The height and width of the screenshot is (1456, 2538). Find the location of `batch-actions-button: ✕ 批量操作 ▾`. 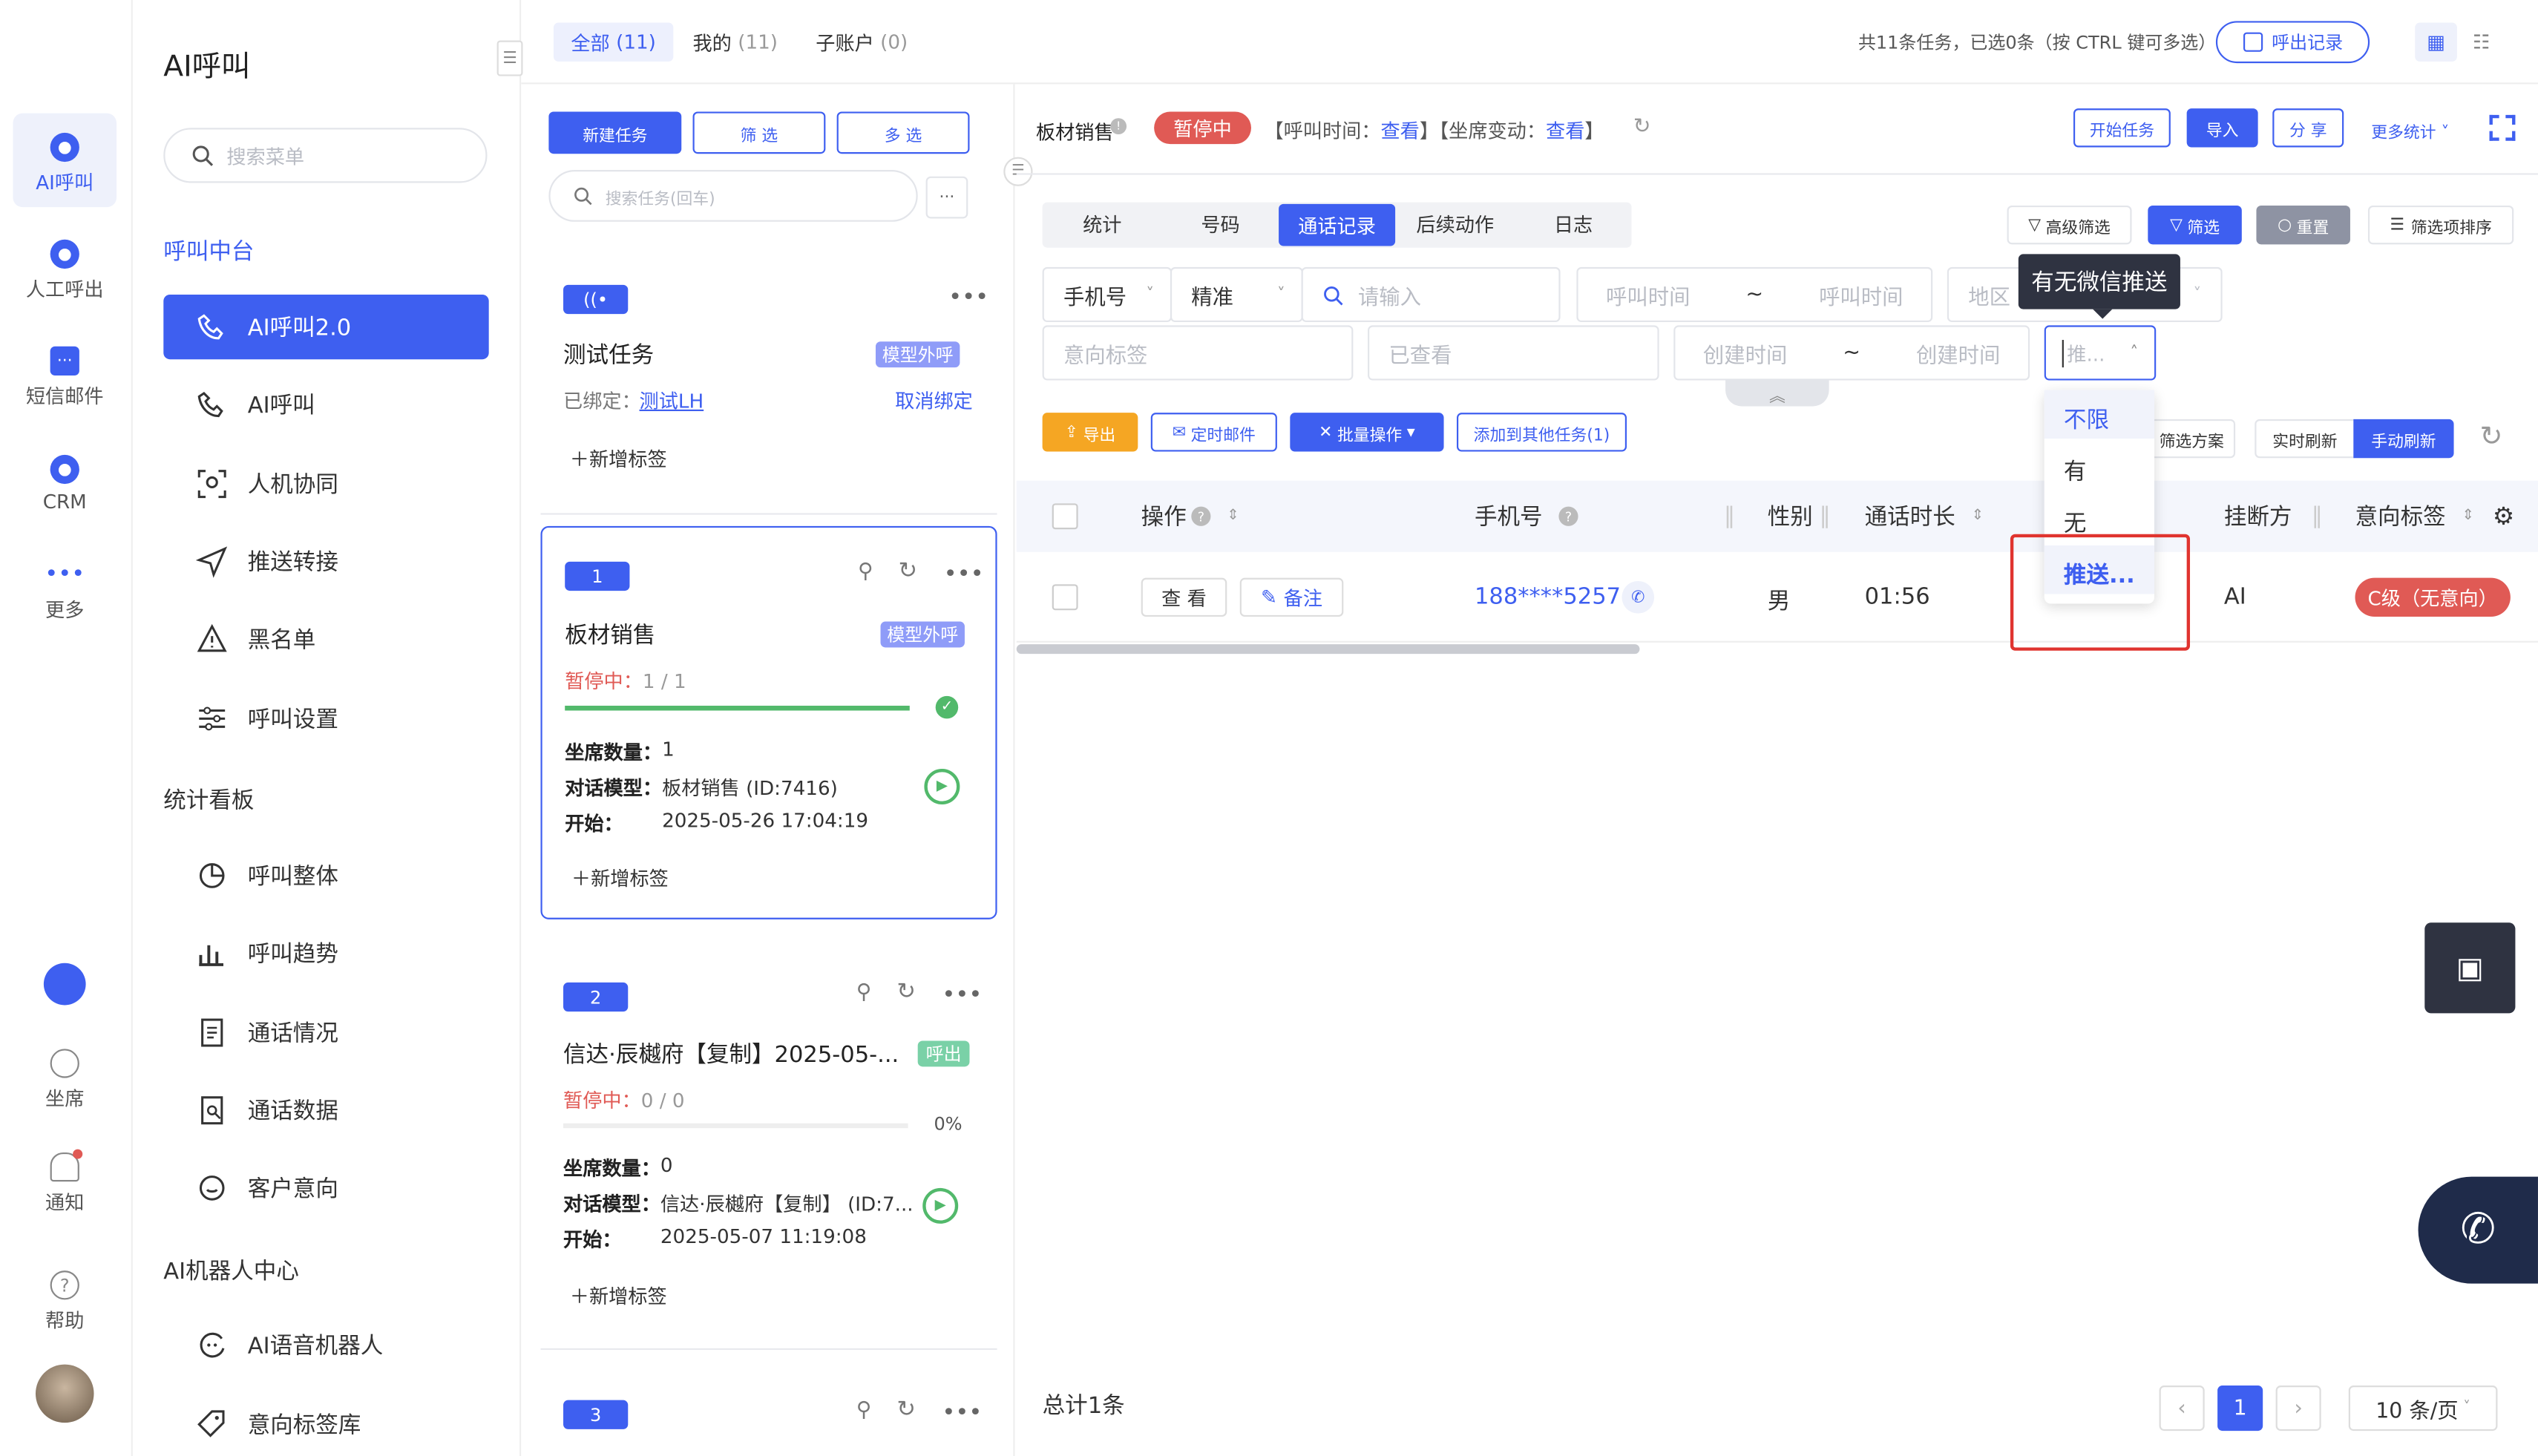

batch-actions-button: ✕ 批量操作 ▾ is located at coordinates (1367, 432).